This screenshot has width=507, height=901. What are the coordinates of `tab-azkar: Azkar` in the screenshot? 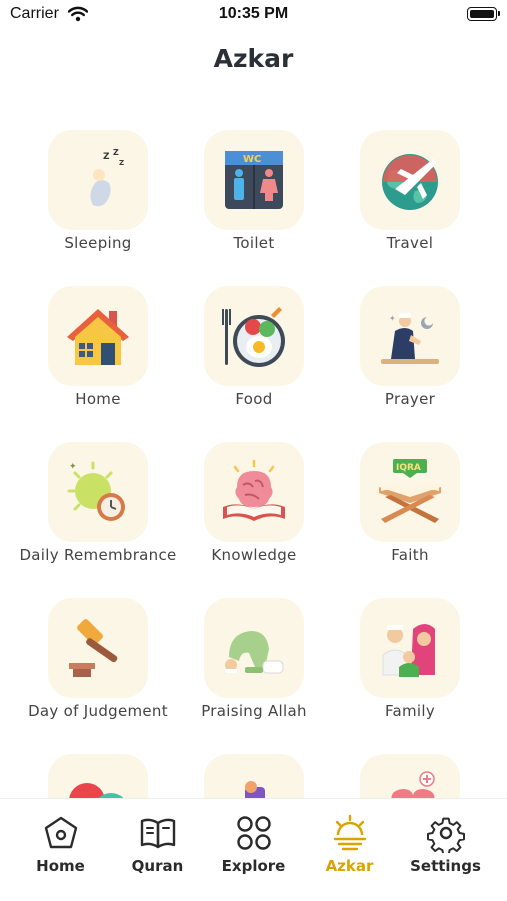 It's located at (349, 844).